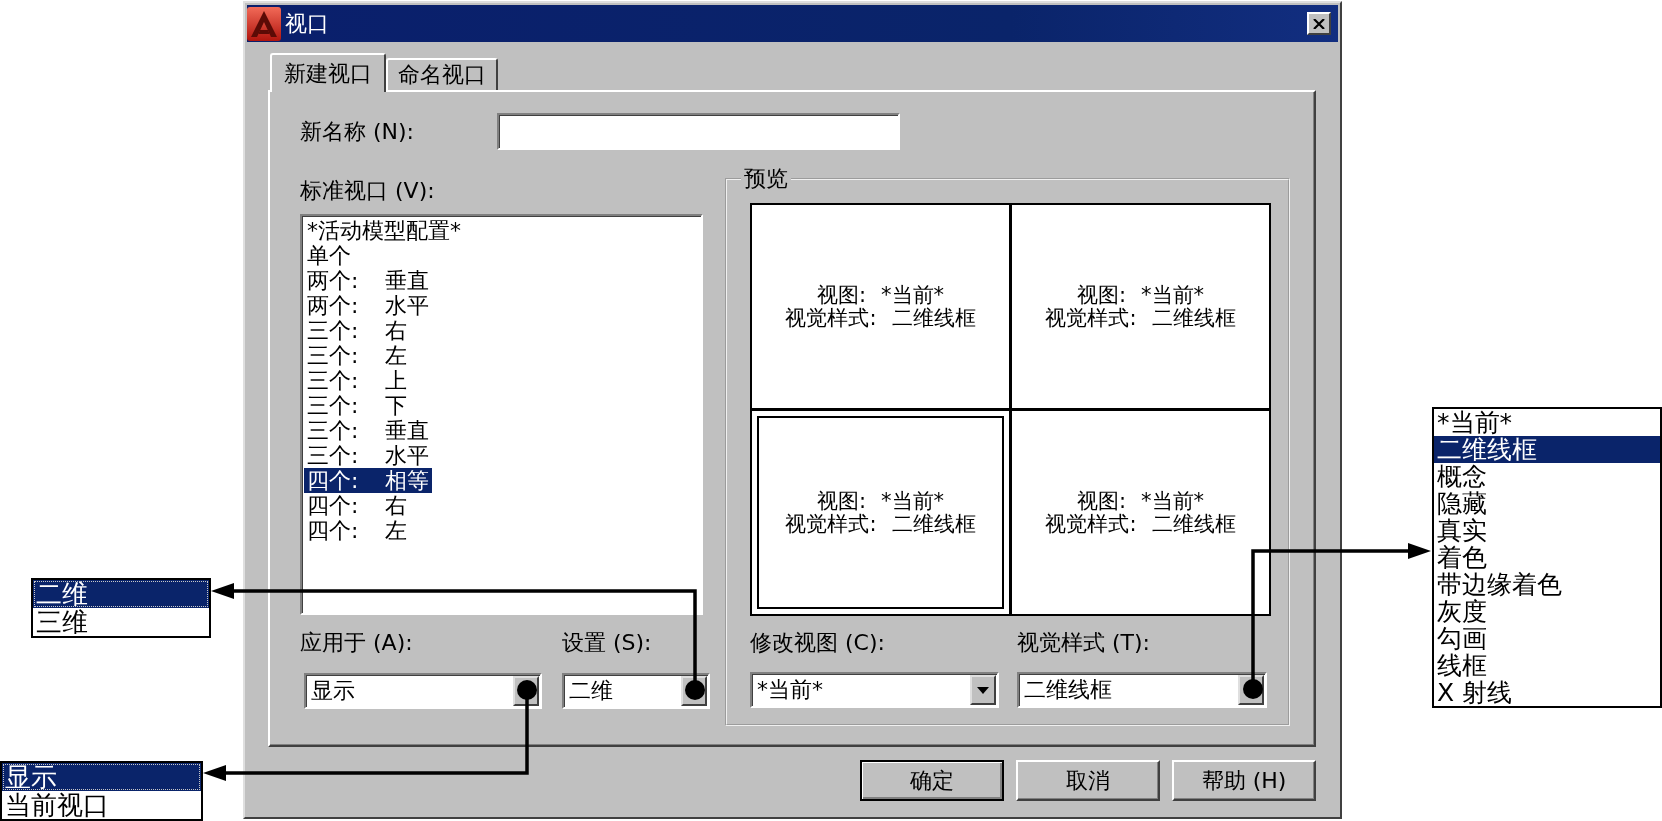  I want to click on dropdown-option: 显示, so click(101, 777).